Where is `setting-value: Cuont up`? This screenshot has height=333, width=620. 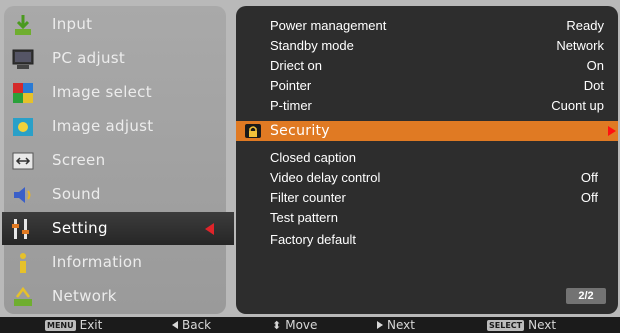
setting-value: Cuont up is located at coordinates (577, 105).